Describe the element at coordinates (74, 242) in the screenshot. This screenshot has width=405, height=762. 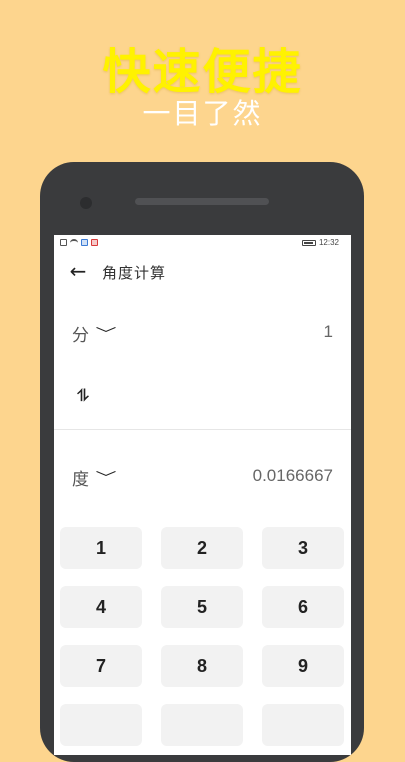
I see `wifi-icon` at that location.